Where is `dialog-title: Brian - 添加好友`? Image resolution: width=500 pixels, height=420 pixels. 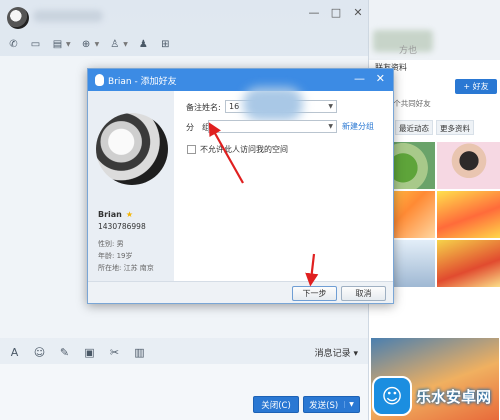
dialog-title: Brian - 添加好友 is located at coordinates (142, 82).